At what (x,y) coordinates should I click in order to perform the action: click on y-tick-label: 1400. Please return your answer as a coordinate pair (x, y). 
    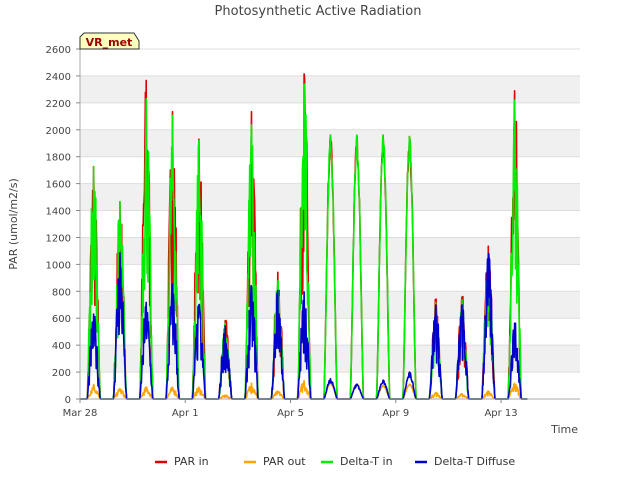
    Looking at the image, I should click on (58, 212).